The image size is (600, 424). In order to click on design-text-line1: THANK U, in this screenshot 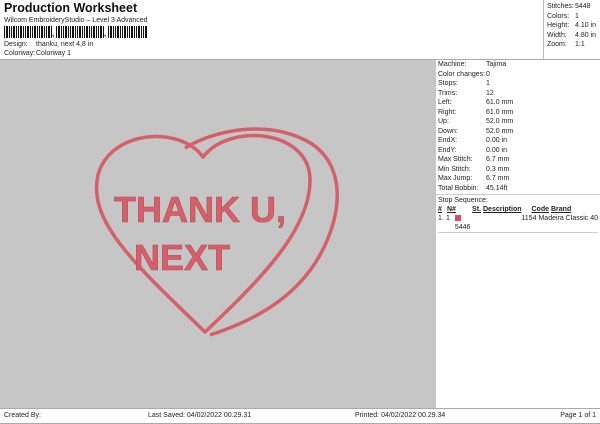, I will do `click(200, 209)`.